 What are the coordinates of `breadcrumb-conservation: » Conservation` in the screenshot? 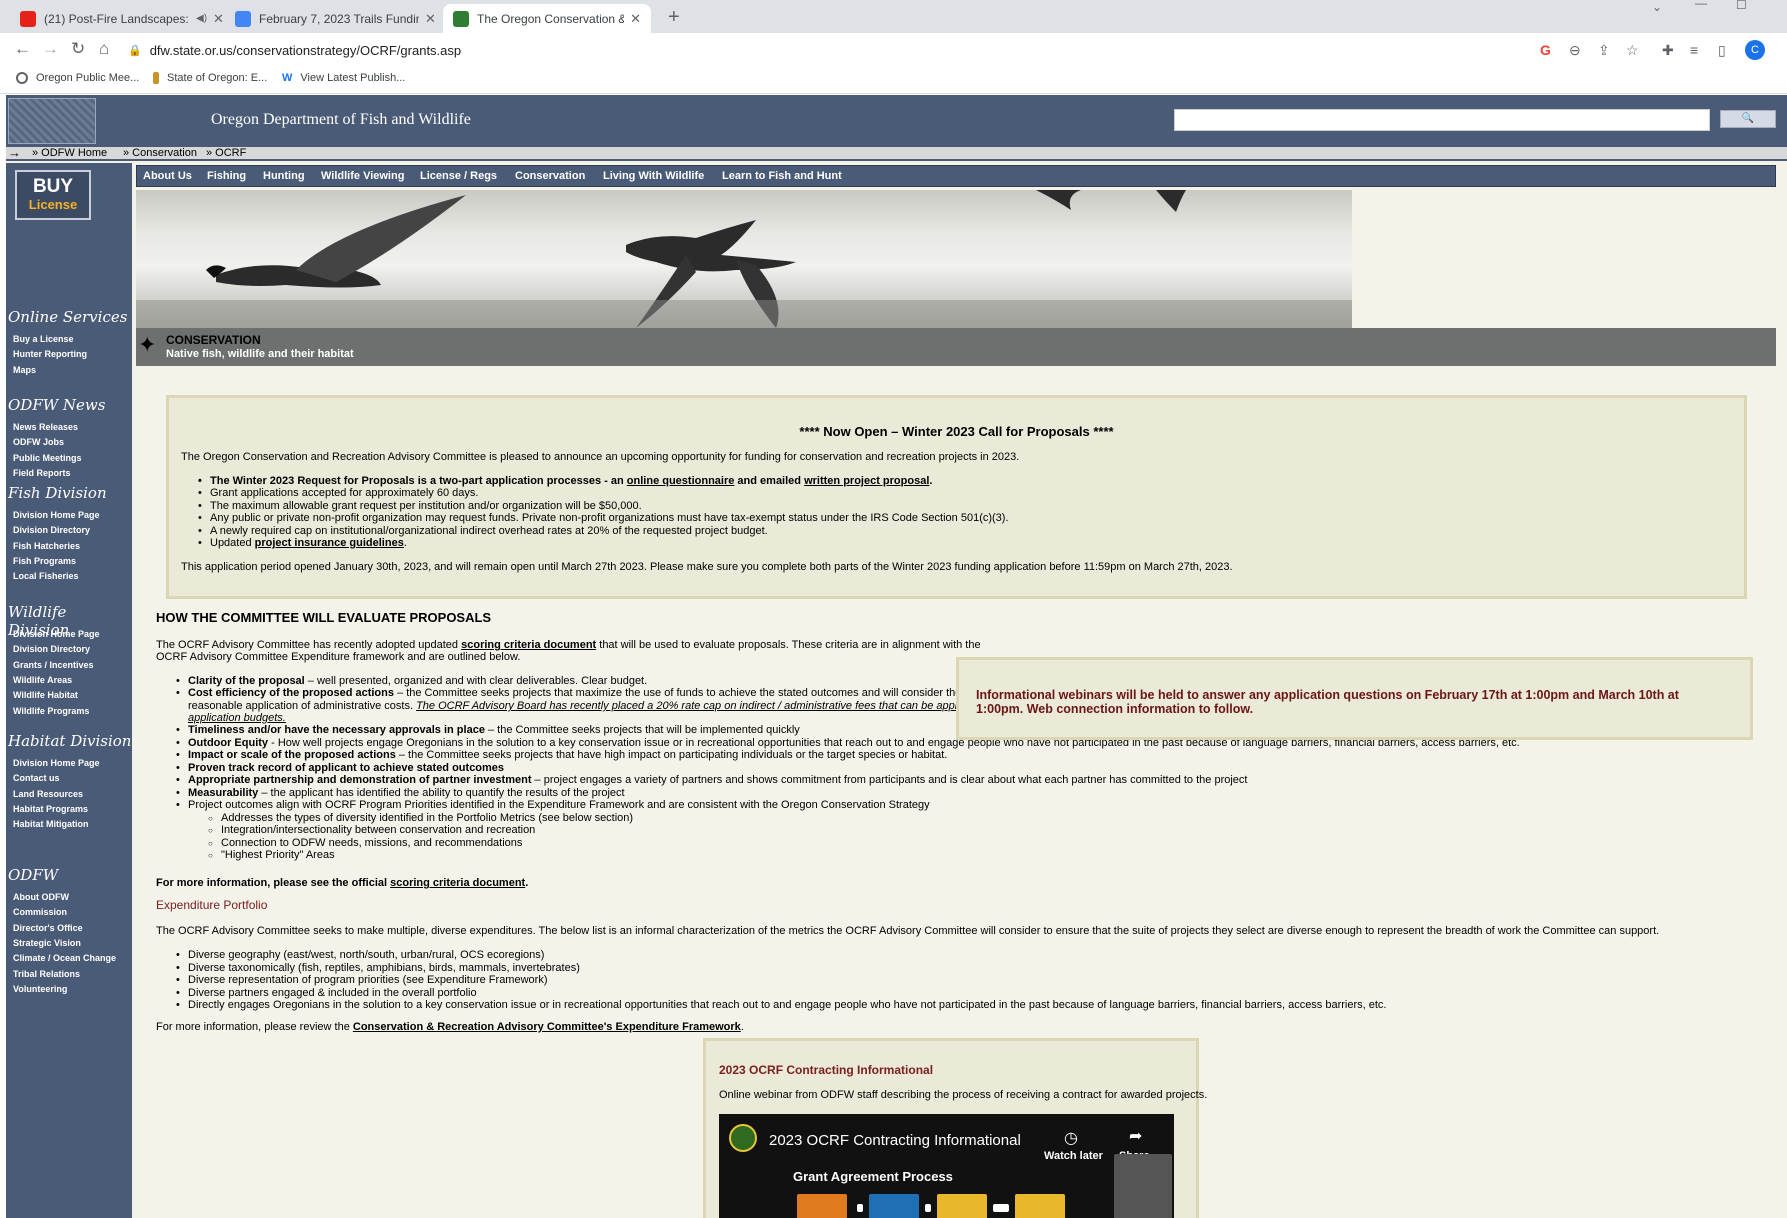 It's located at (160, 153).